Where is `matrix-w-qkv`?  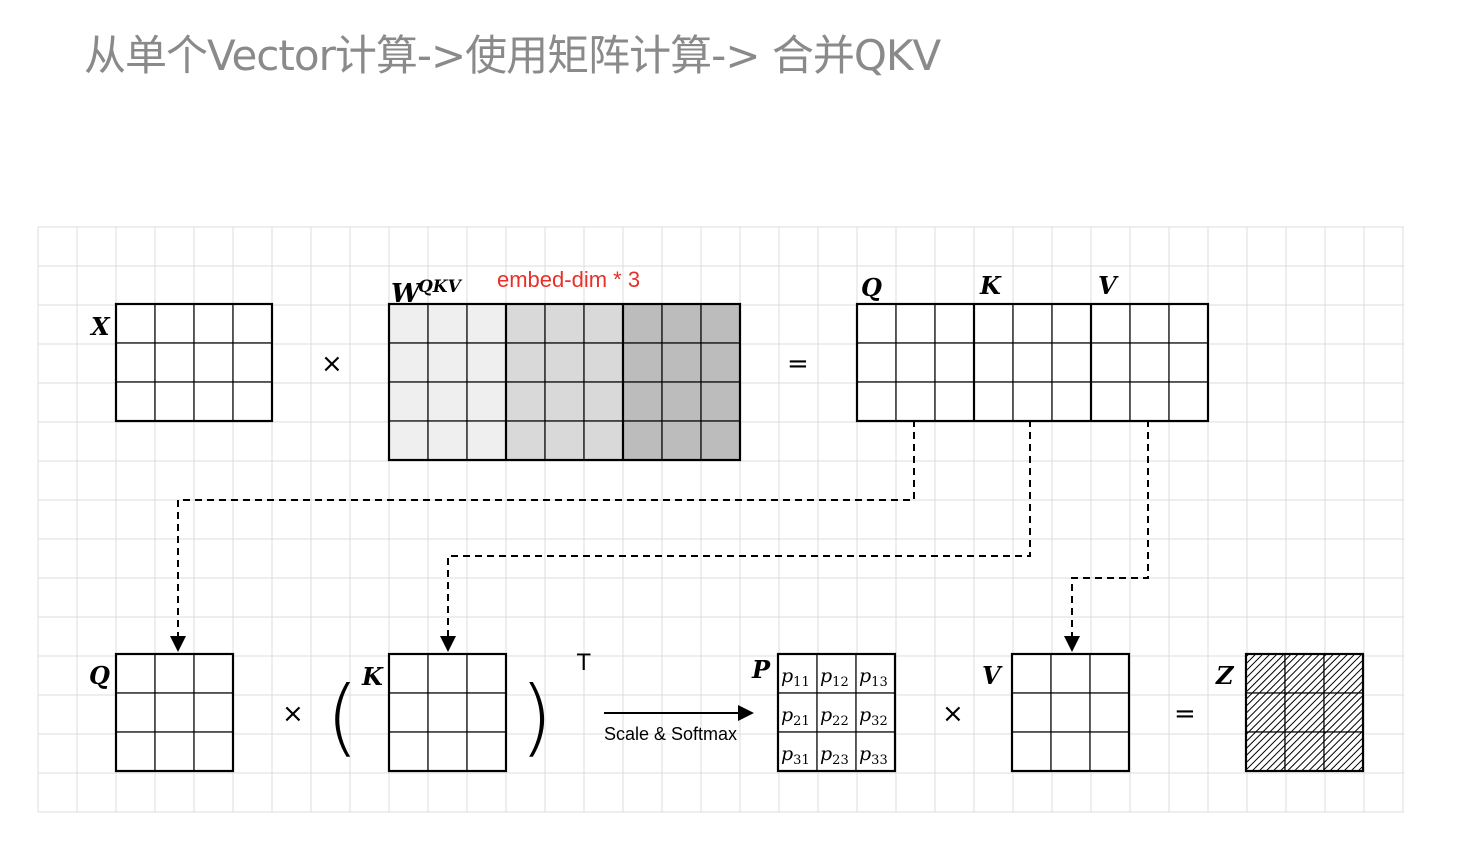 matrix-w-qkv is located at coordinates (564, 382).